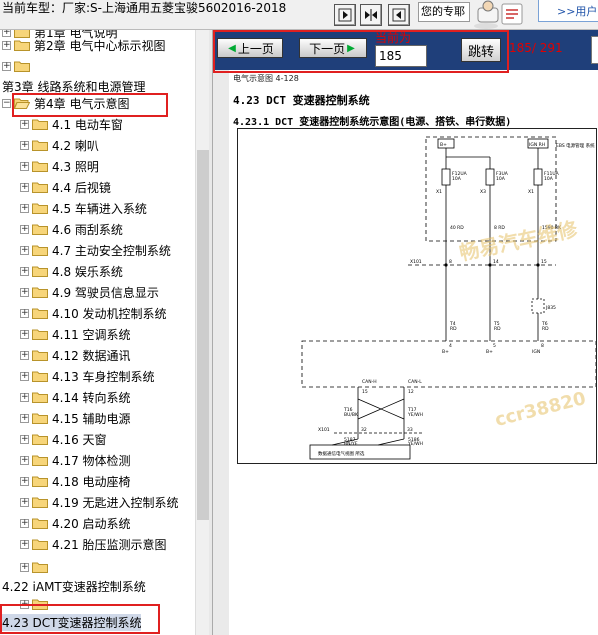 This screenshot has width=598, height=635. Describe the element at coordinates (79, 439) in the screenshot. I see `tree-item-label: 4.16 天窗` at that location.